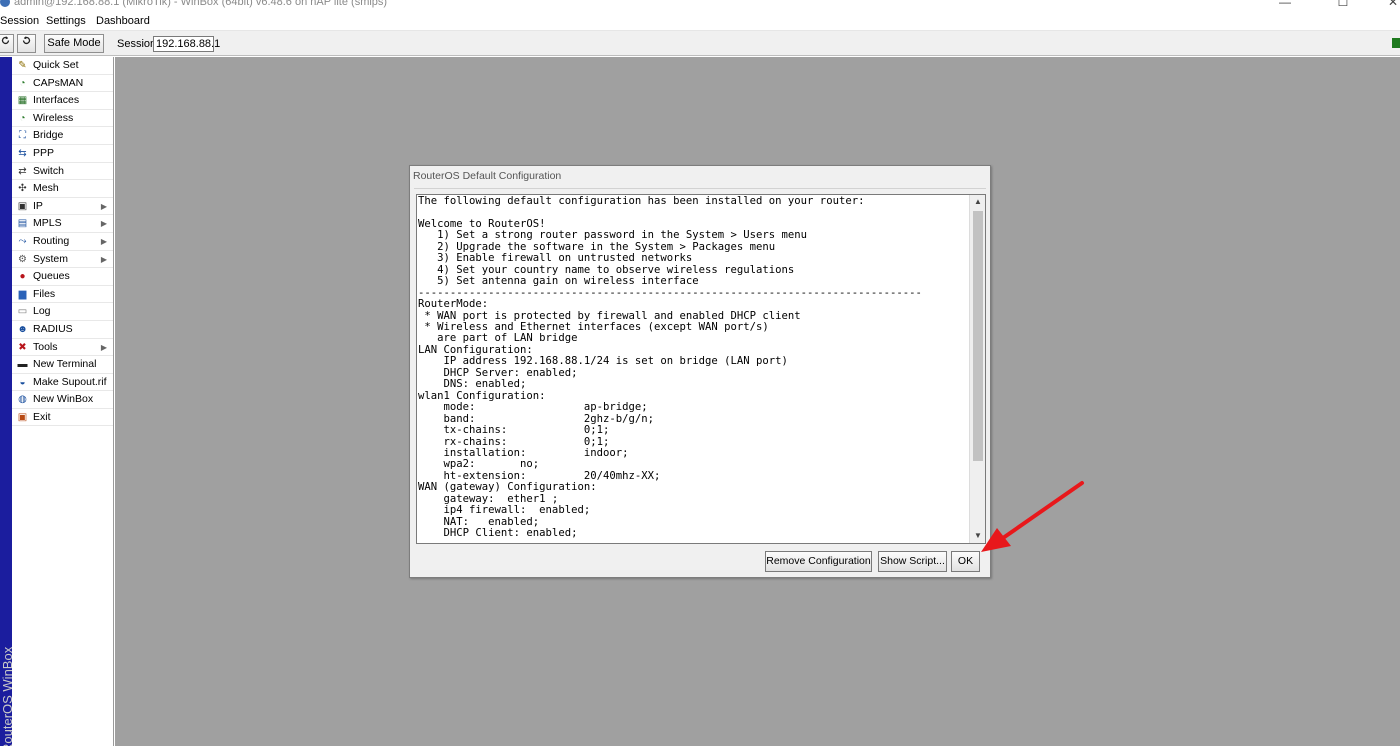 Image resolution: width=1400 pixels, height=746 pixels. What do you see at coordinates (1396, 43) in the screenshot?
I see `connection-status-indicator` at bounding box center [1396, 43].